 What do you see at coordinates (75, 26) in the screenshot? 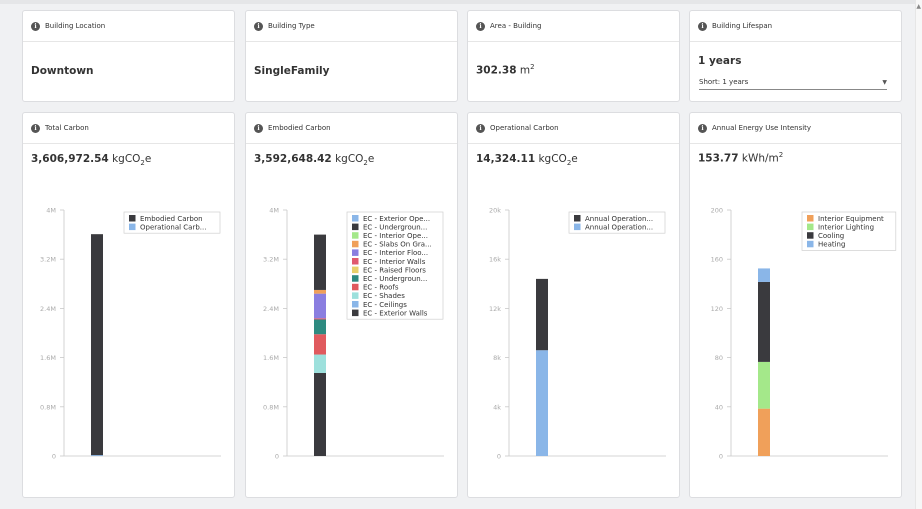
I see `card-title: Building Location` at bounding box center [75, 26].